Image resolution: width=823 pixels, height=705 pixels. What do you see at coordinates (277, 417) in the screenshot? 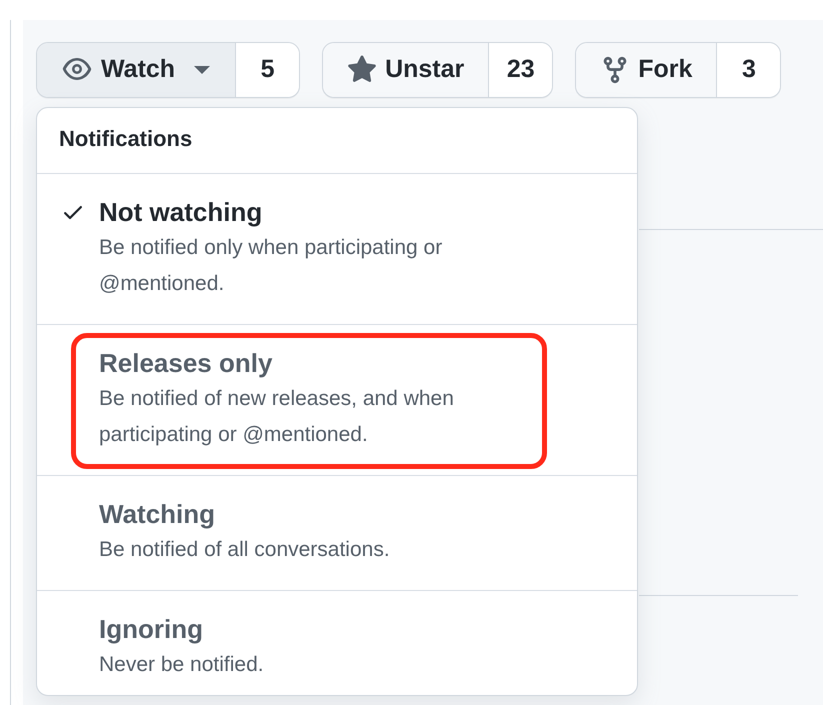
I see `item-description: Be notified of new releases, and when participating or @mentioned.` at bounding box center [277, 417].